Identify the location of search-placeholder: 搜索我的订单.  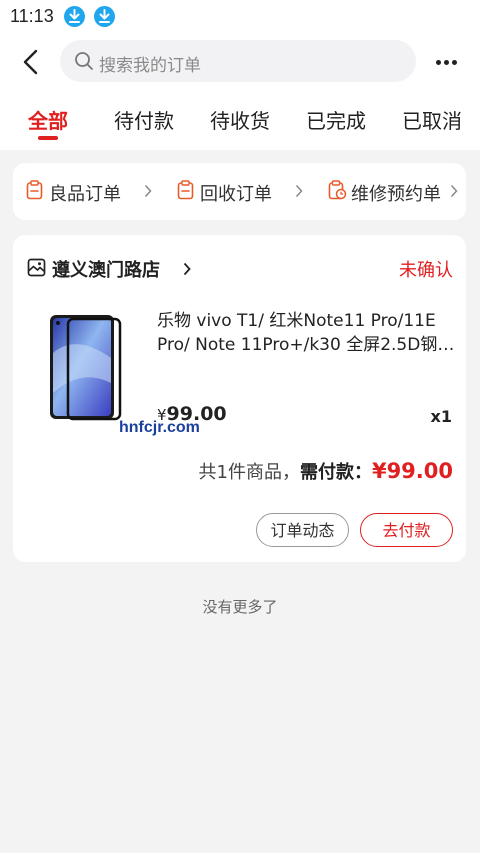
(150, 66).